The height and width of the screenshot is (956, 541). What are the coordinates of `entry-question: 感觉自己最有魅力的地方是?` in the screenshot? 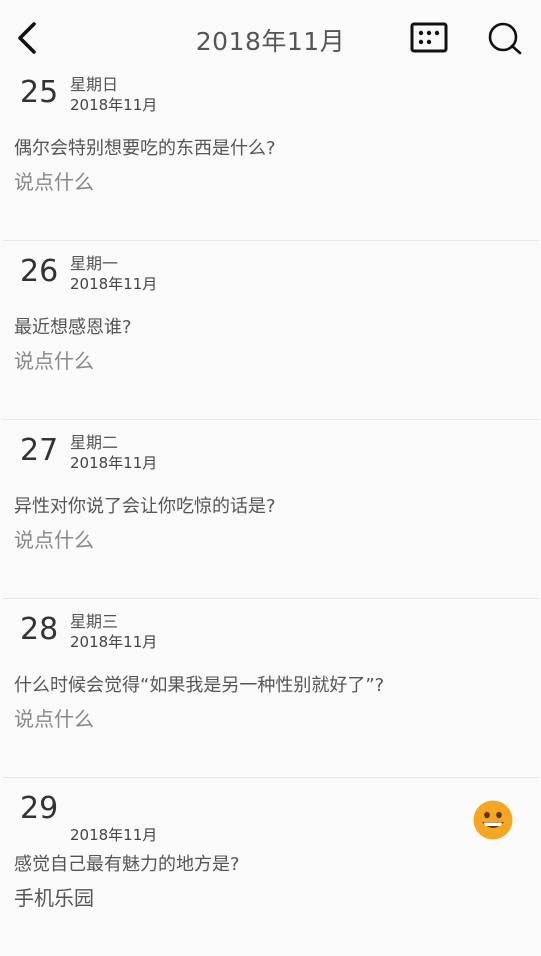 It's located at (127, 864).